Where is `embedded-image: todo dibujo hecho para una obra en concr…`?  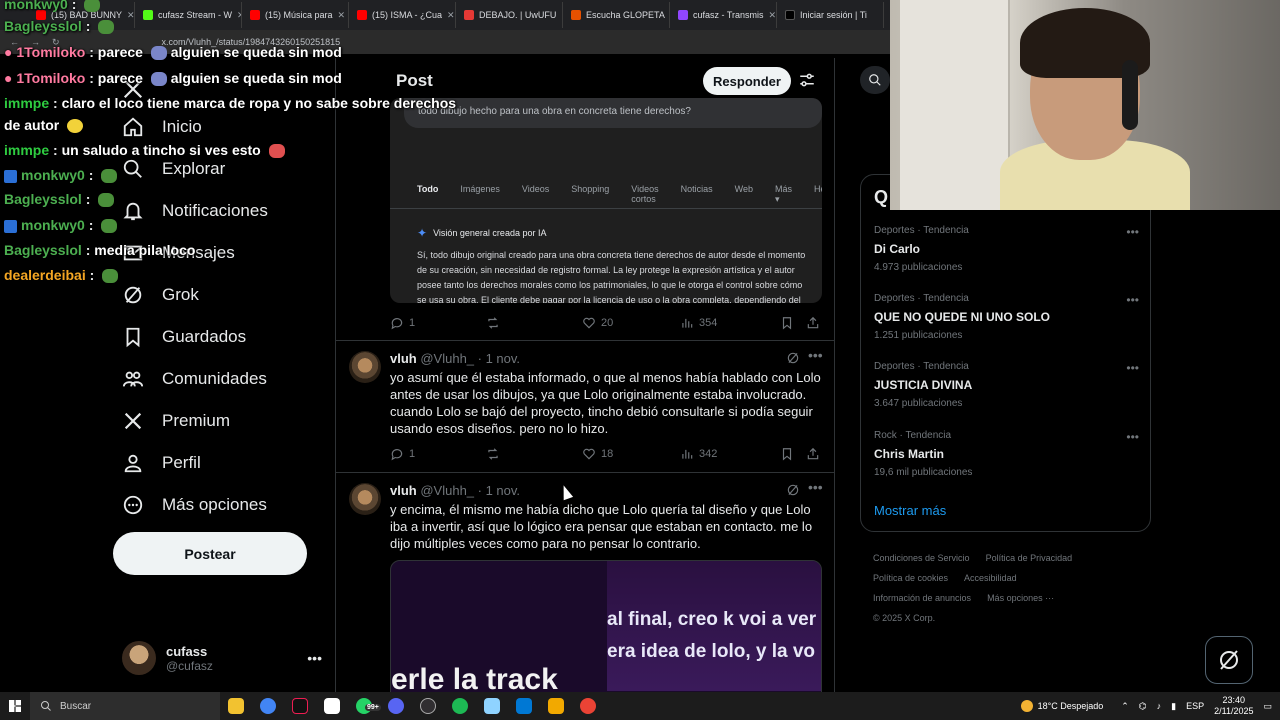
embedded-image: todo dibujo hecho para una obra en concr… is located at coordinates (606, 200).